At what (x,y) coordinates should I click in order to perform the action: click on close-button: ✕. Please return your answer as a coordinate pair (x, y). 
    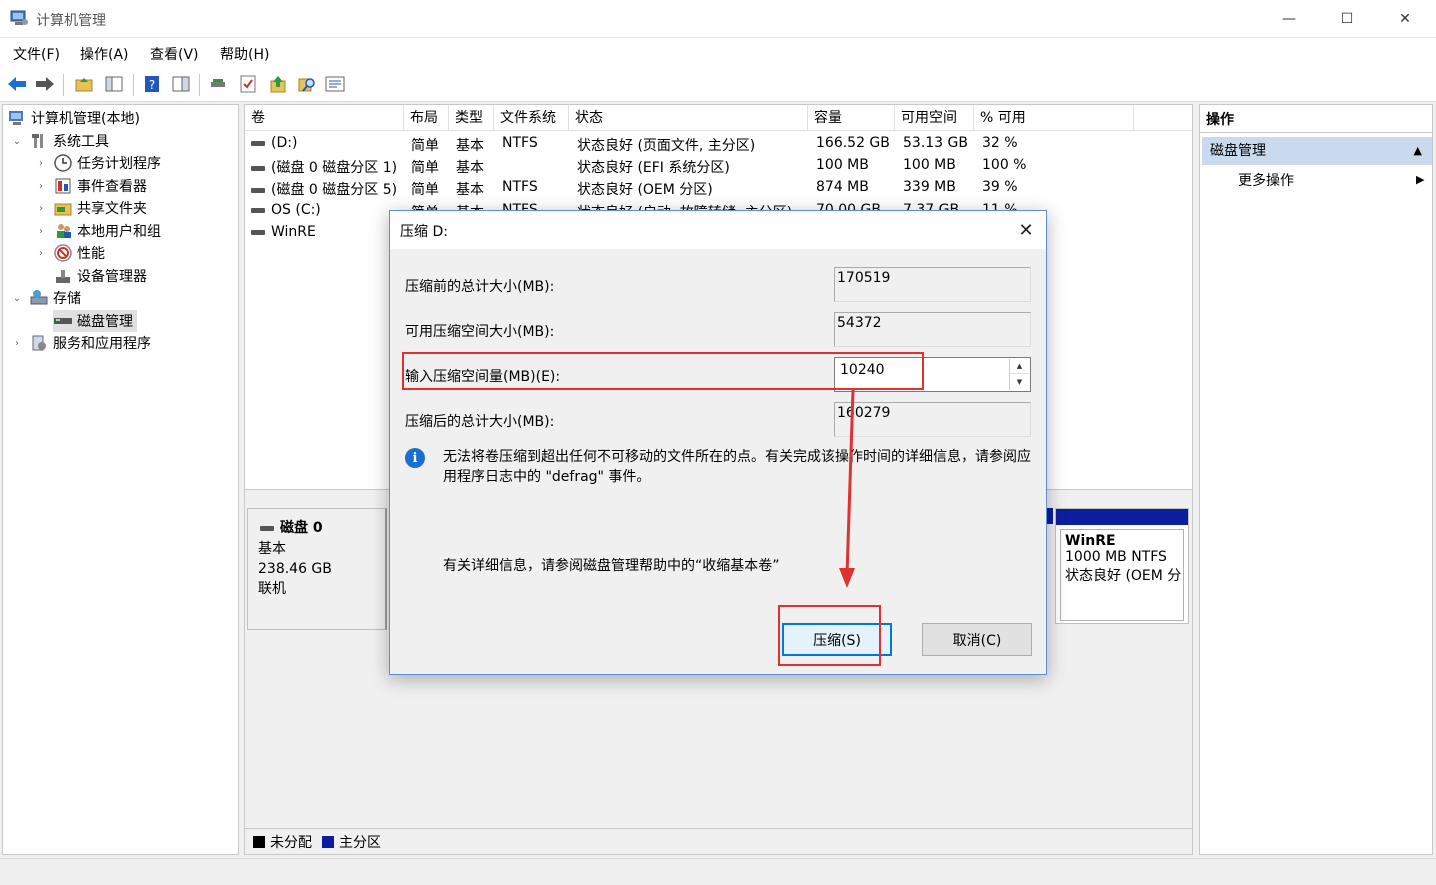
    Looking at the image, I should click on (1405, 19).